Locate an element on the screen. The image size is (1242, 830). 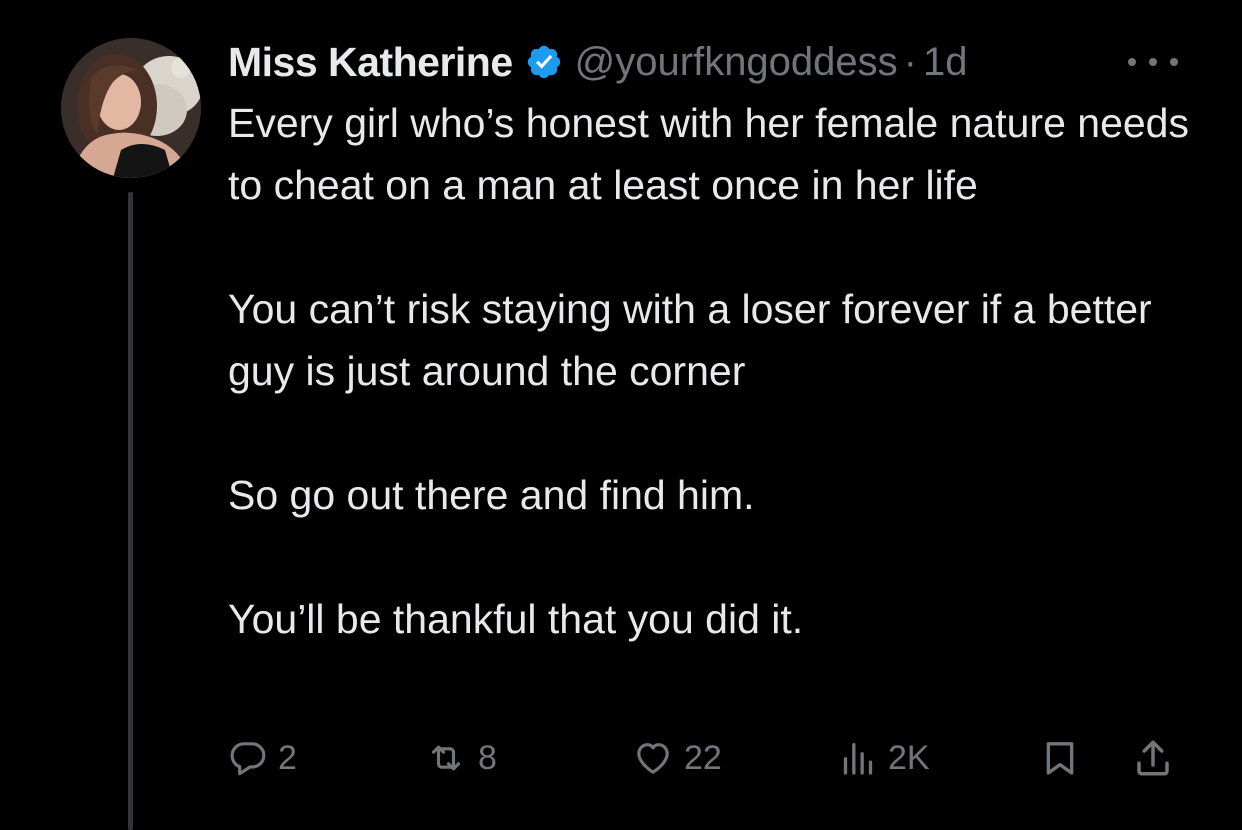
repost-count: 8 is located at coordinates (487, 757).